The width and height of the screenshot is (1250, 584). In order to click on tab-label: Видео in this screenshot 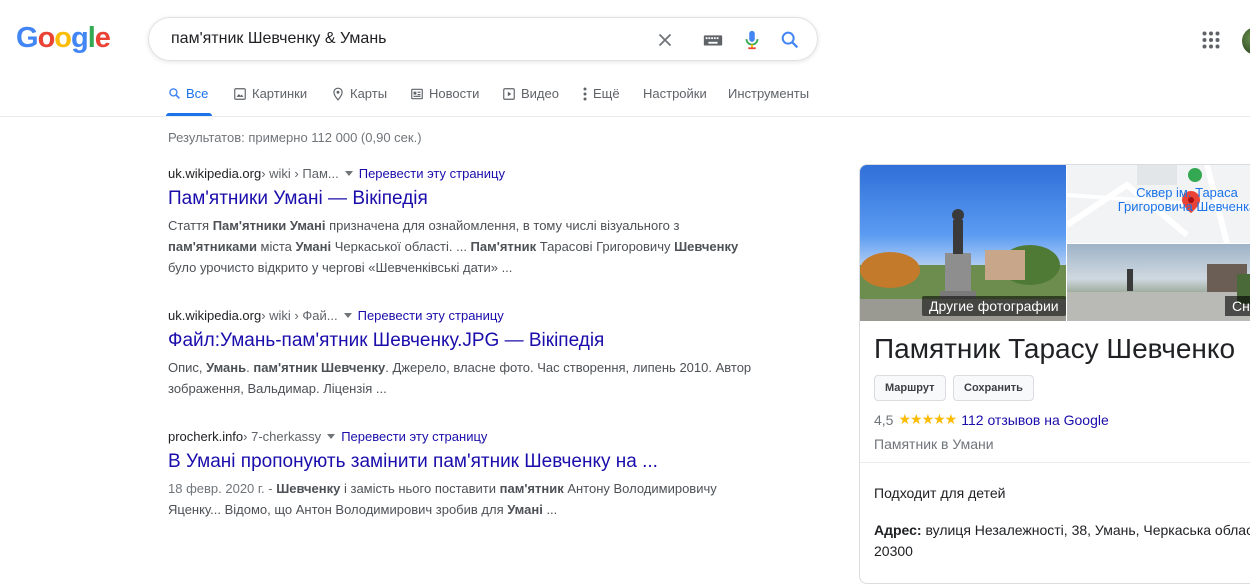, I will do `click(540, 93)`.